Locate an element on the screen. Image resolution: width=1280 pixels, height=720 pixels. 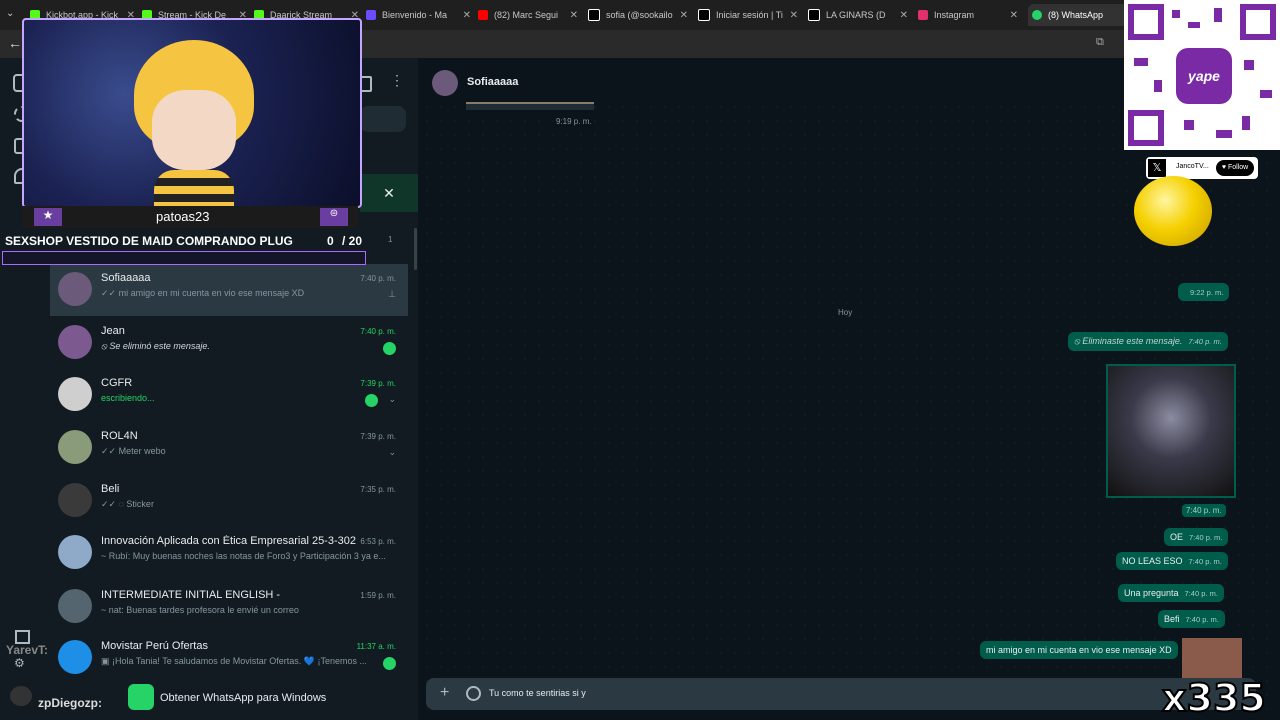
follow-button: ♥ Follow is located at coordinates (1235, 168).